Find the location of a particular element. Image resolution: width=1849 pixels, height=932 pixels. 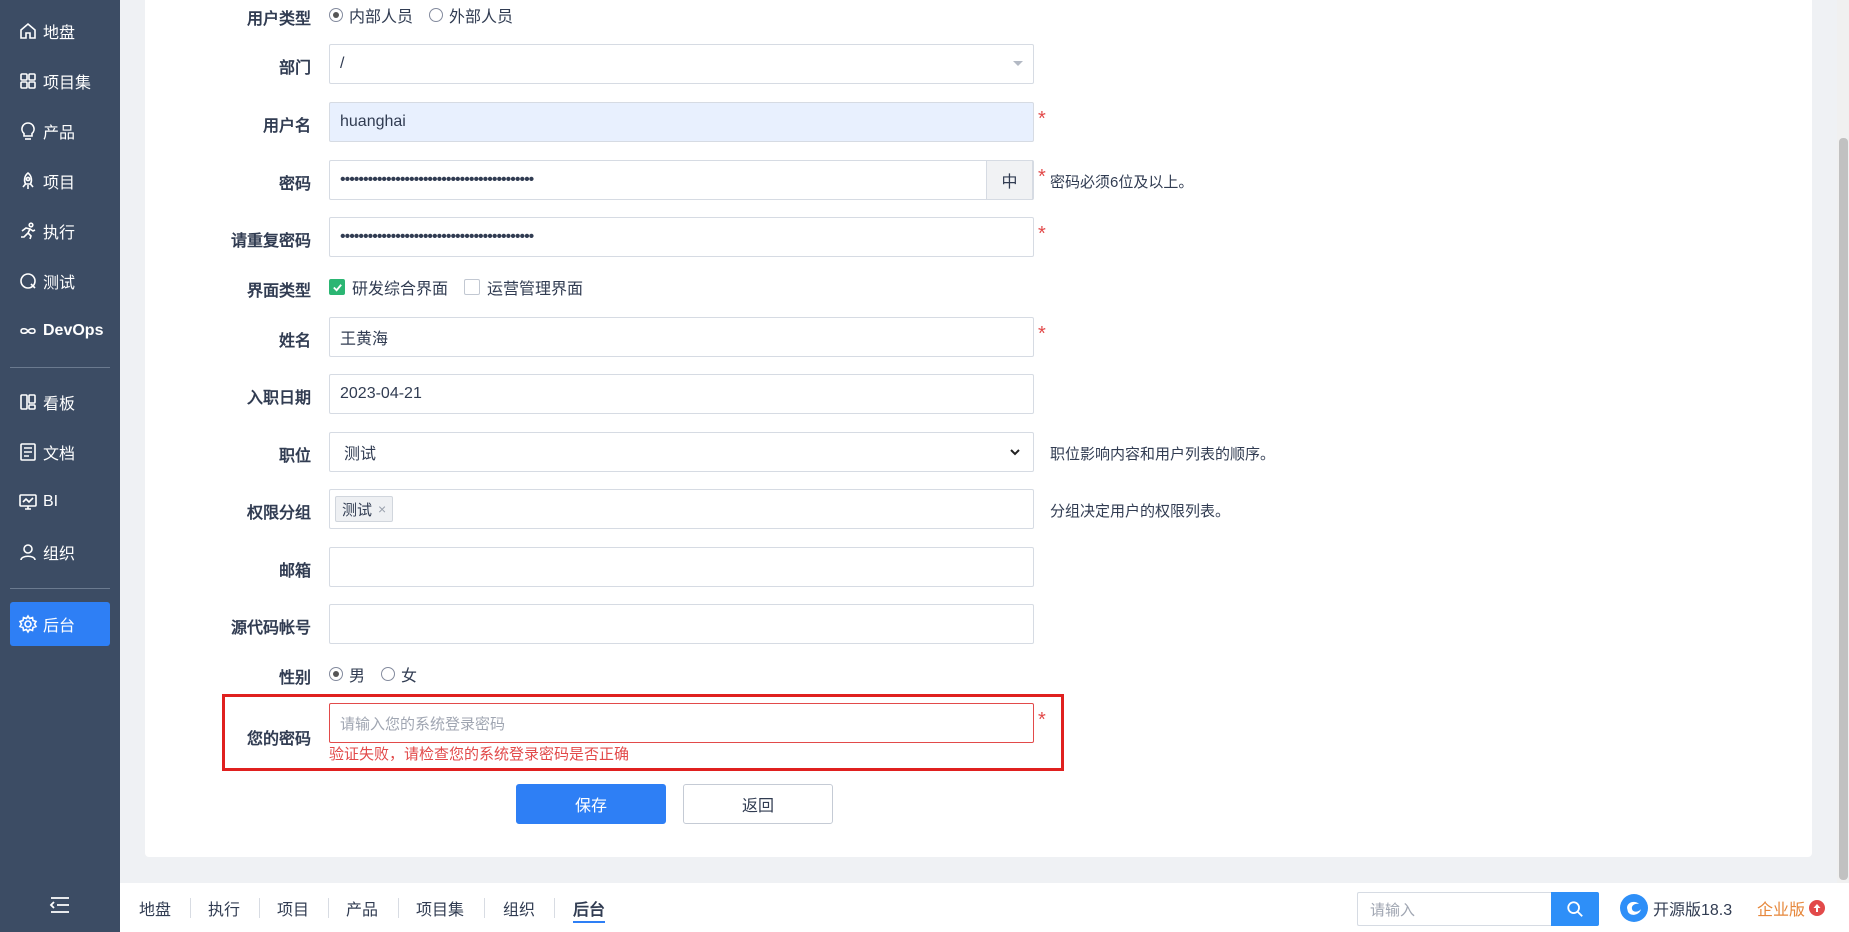

group-tag: 测试 × is located at coordinates (364, 509).